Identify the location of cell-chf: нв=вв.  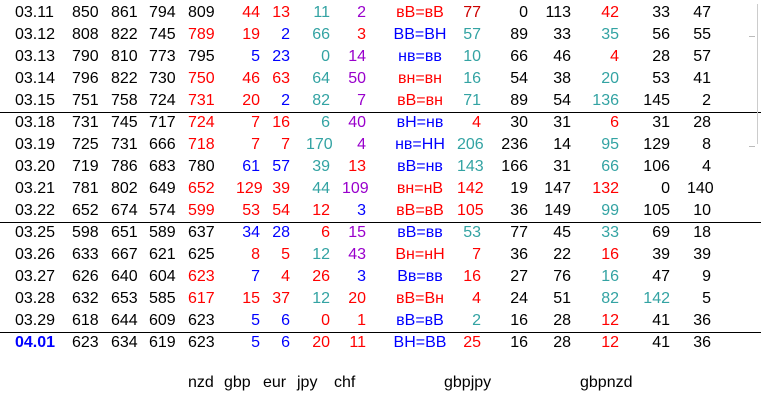
(420, 56).